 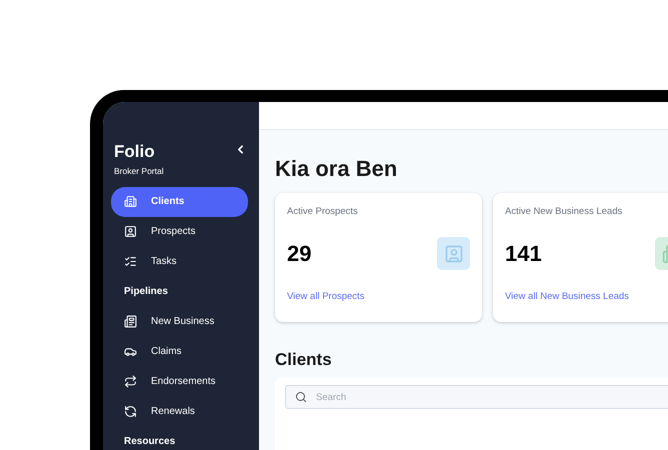 What do you see at coordinates (179, 261) in the screenshot?
I see `nav-item: Tasks` at bounding box center [179, 261].